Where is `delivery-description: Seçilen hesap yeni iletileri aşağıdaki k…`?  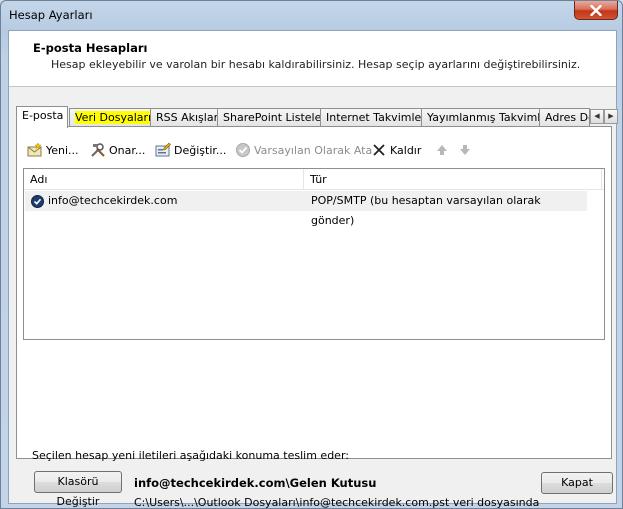
delivery-description: Seçilen hesap yeni iletileri aşağıdaki k… is located at coordinates (190, 455).